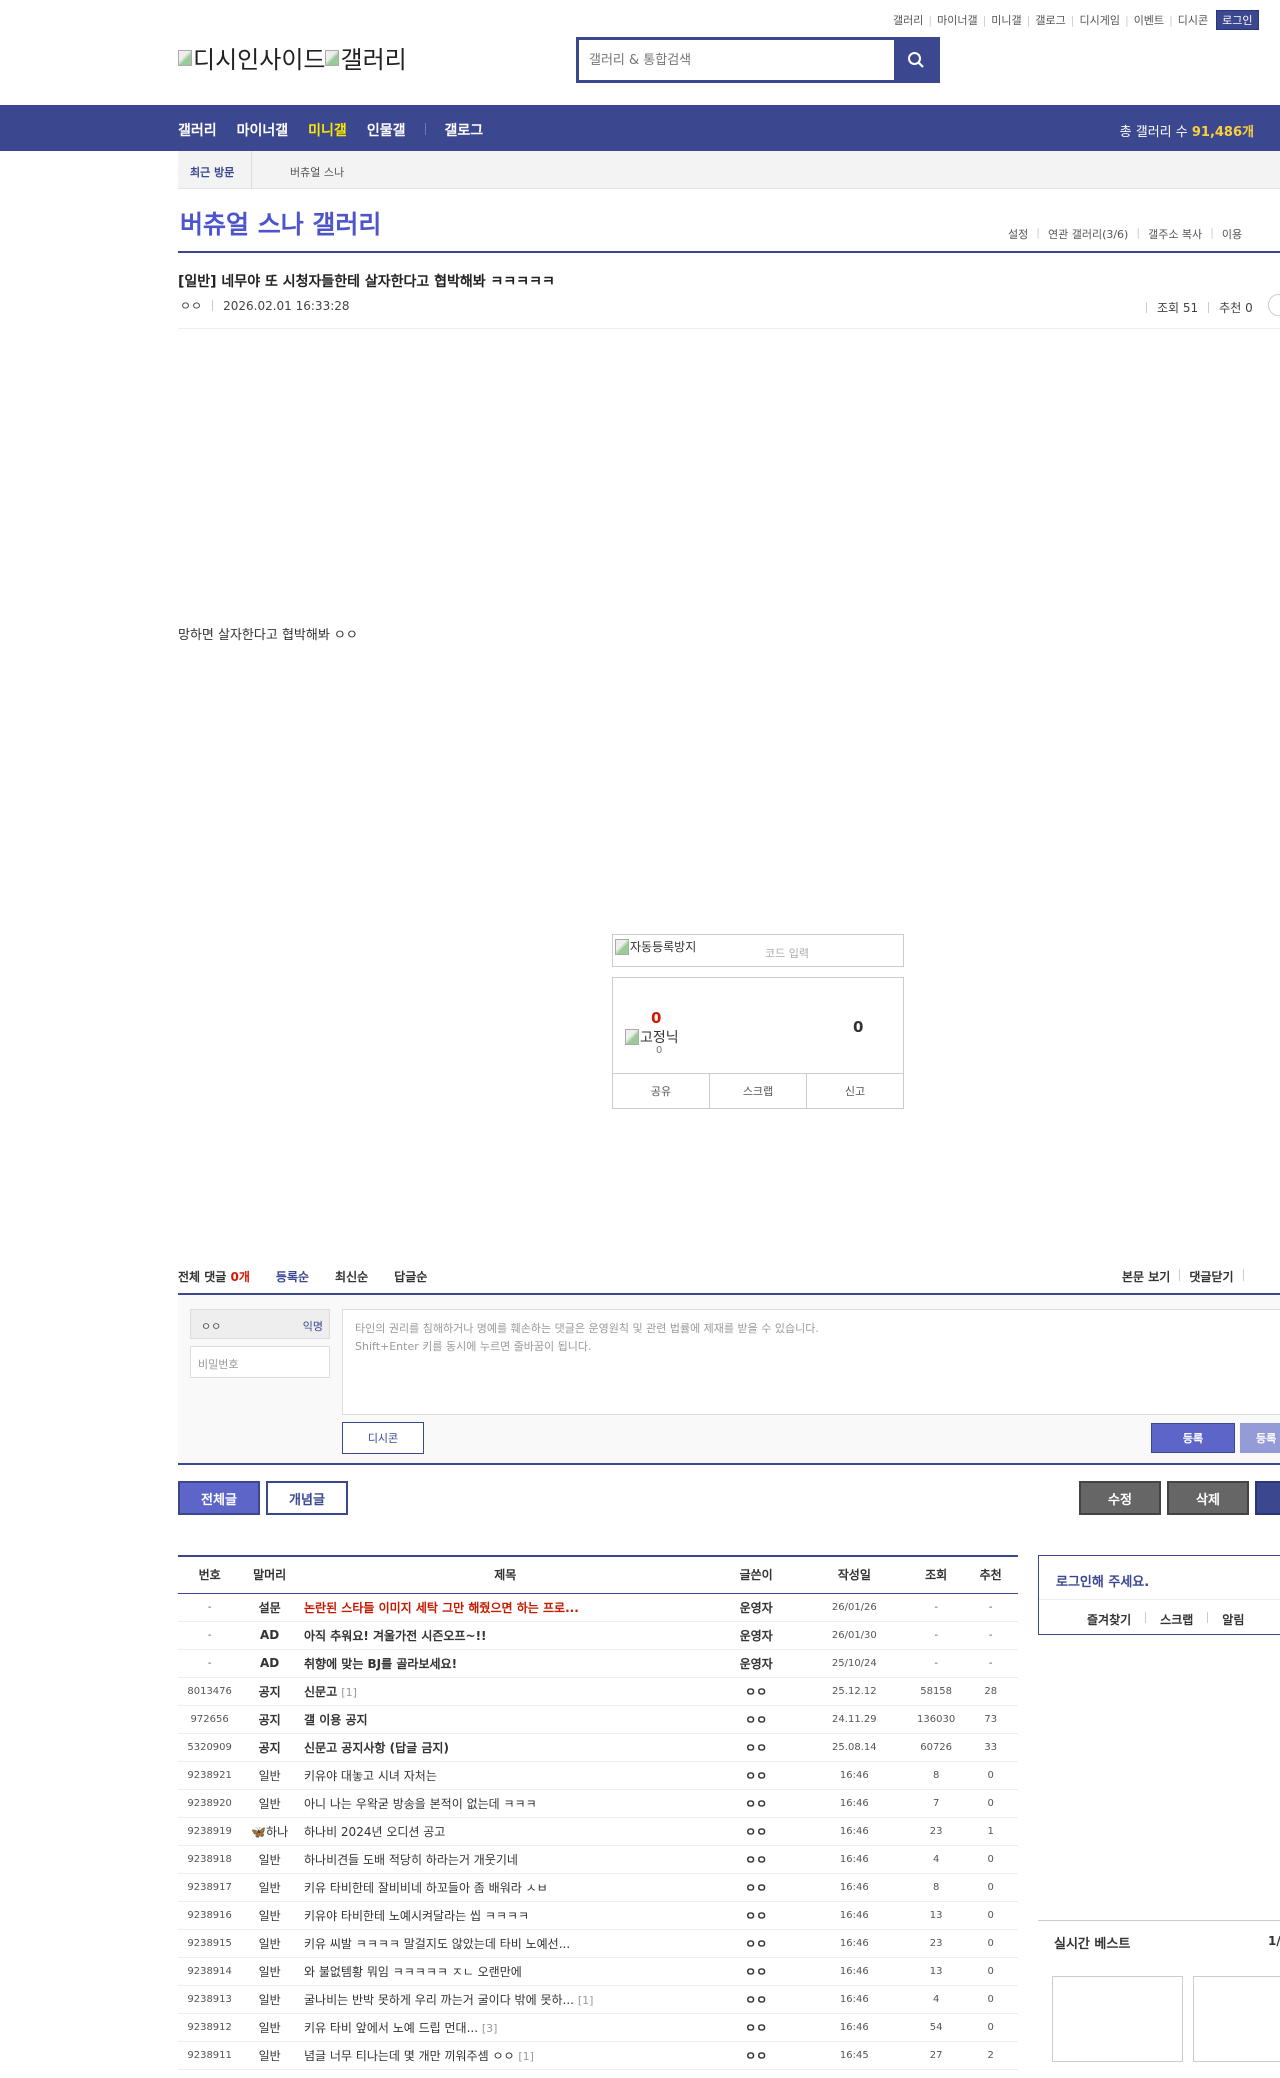 The width and height of the screenshot is (1280, 2078). I want to click on report-button: 신고, so click(855, 1091).